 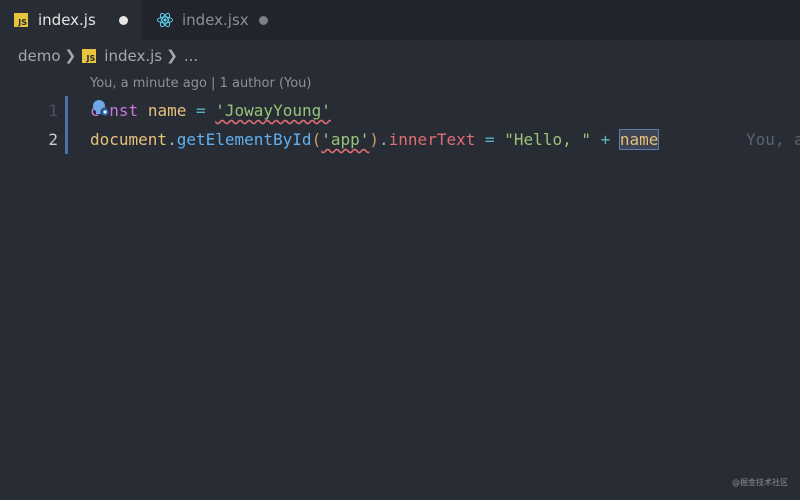 I want to click on string-literal: "Hello, ", so click(x=547, y=139).